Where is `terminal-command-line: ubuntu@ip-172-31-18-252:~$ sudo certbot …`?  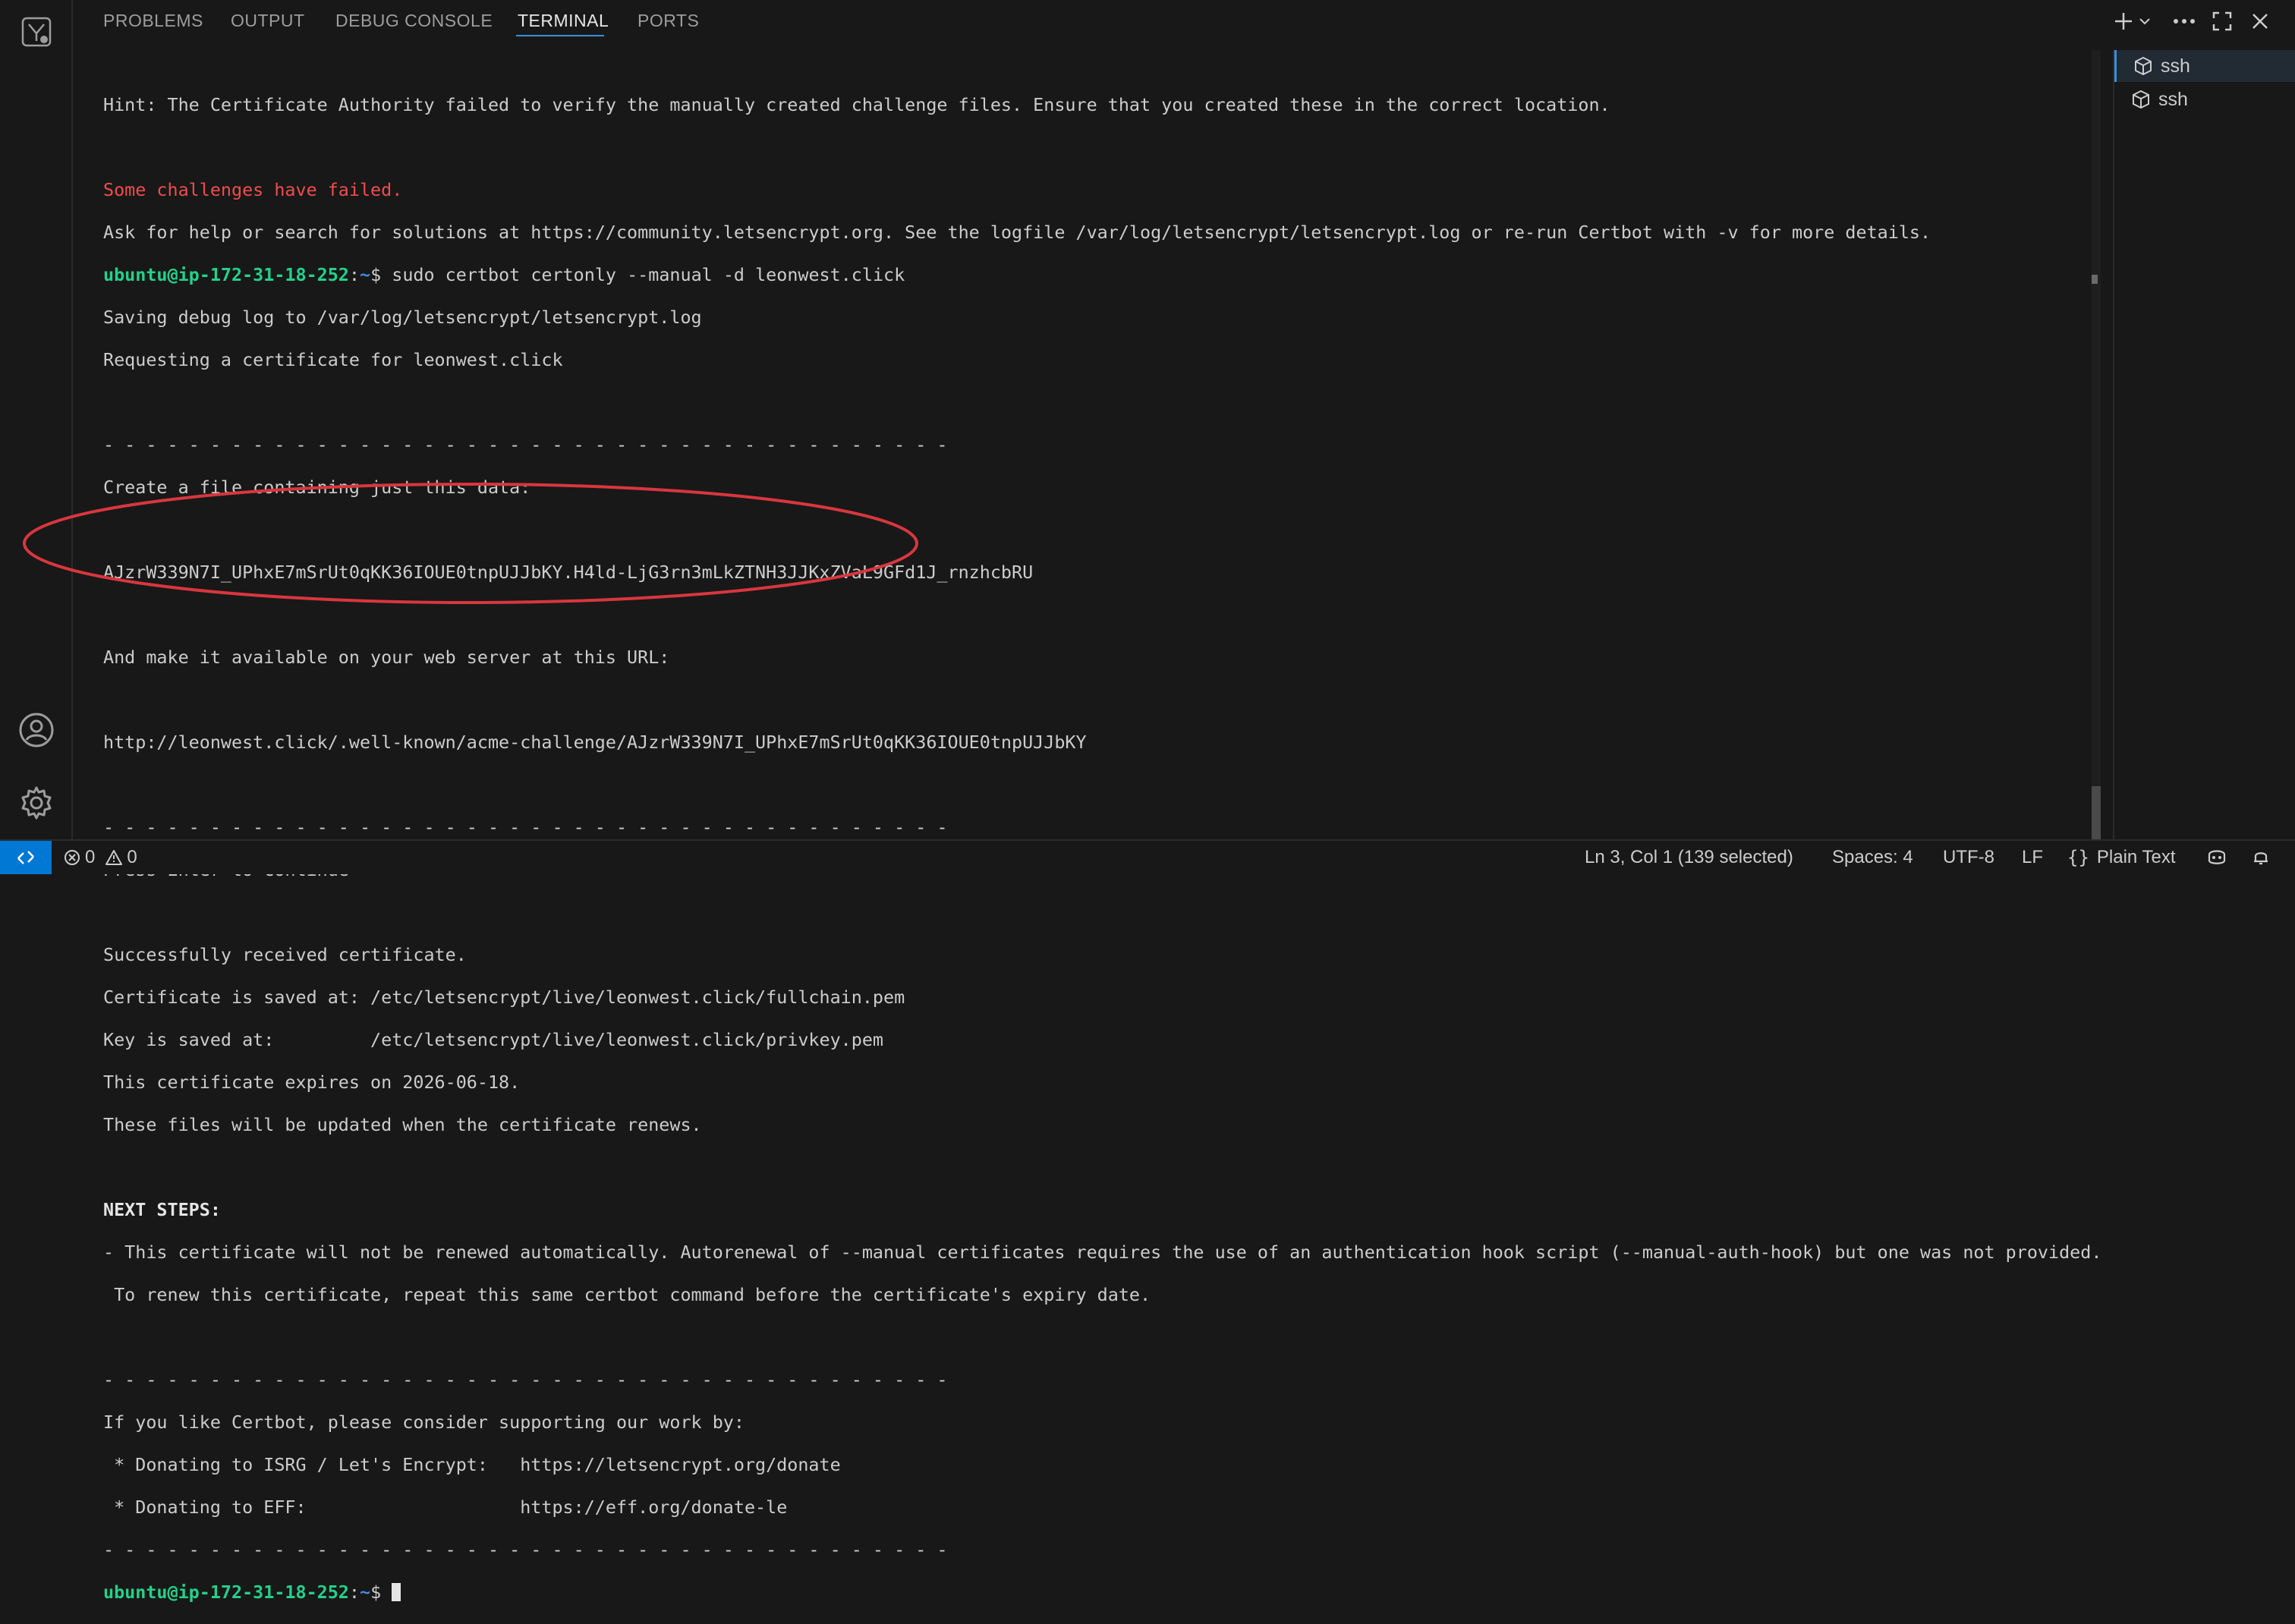
terminal-command-line: ubuntu@ip-172-31-18-252:~$ sudo certbot … is located at coordinates (1097, 274).